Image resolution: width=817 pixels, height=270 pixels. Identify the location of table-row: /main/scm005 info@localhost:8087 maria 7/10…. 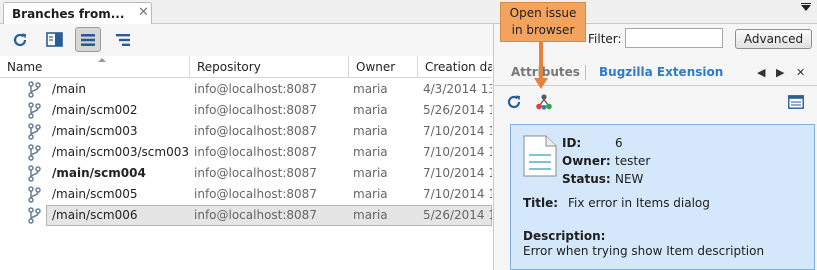
(246, 194).